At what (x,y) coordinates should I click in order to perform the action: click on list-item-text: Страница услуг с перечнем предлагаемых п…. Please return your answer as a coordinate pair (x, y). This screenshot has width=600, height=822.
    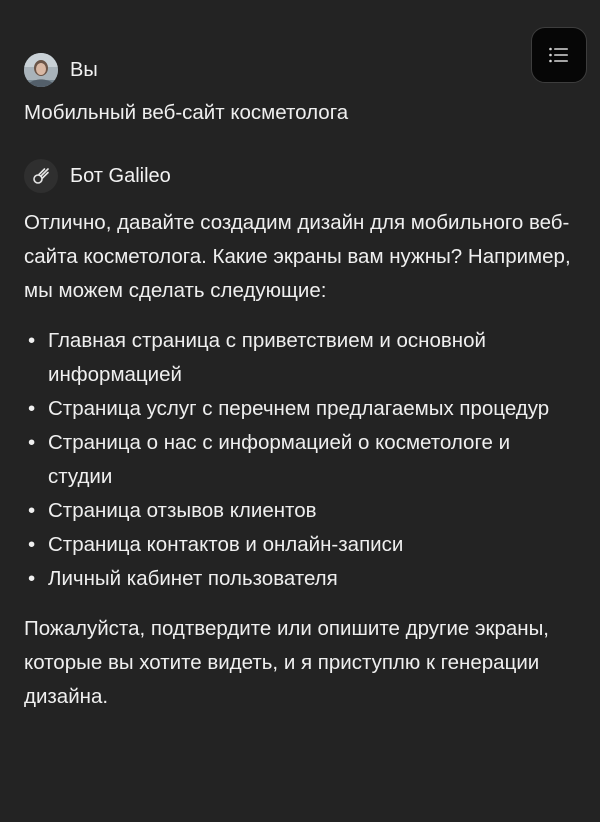
    Looking at the image, I should click on (299, 408).